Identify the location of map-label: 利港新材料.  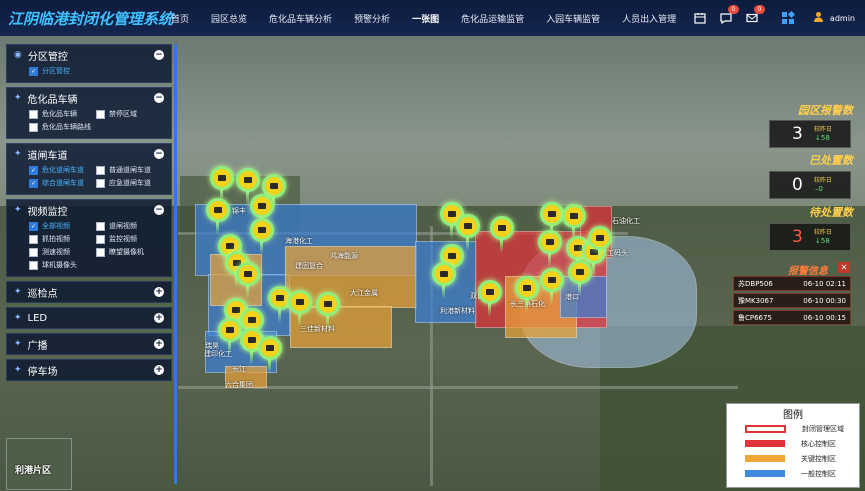
(457, 311).